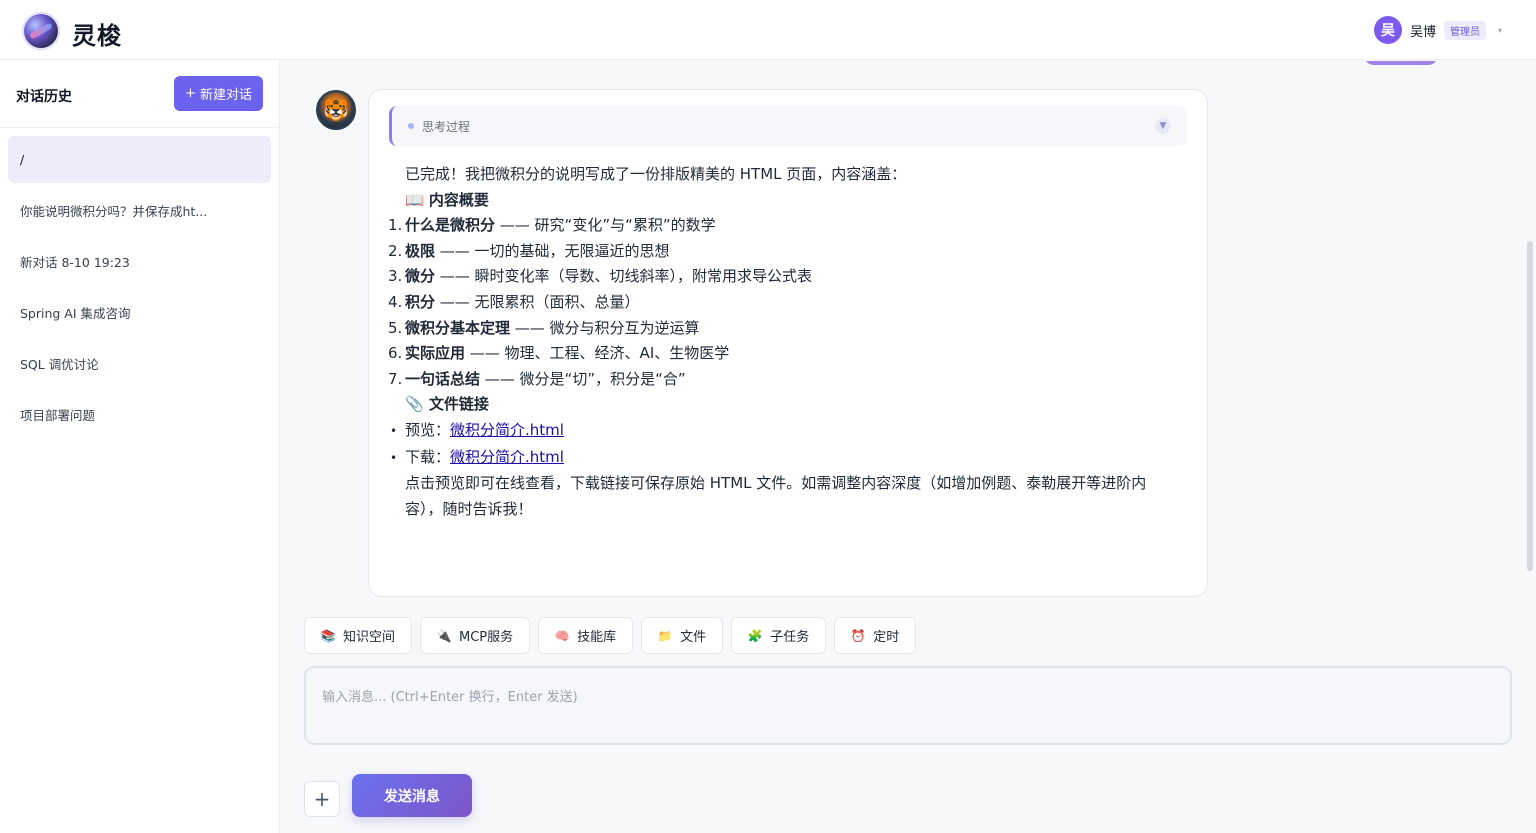  I want to click on message-input-box, so click(908, 705).